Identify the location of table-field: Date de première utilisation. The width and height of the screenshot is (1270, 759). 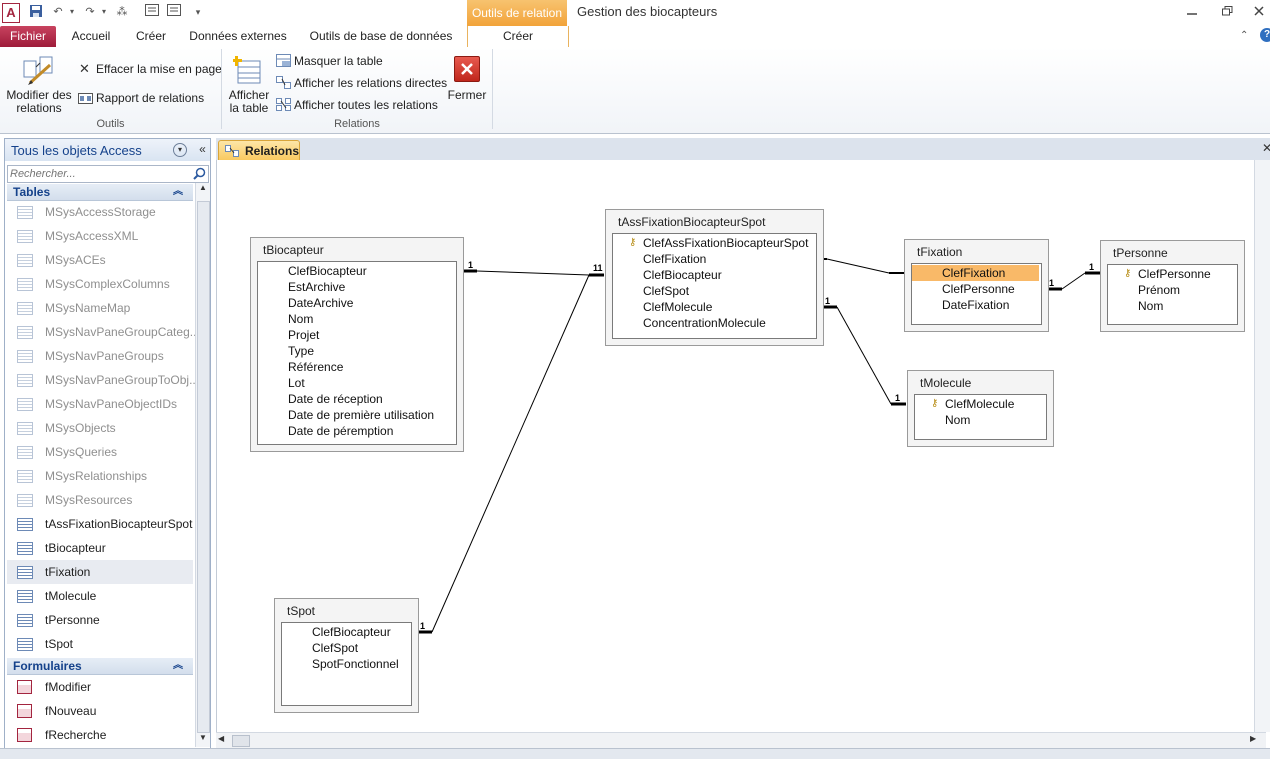
(356, 415).